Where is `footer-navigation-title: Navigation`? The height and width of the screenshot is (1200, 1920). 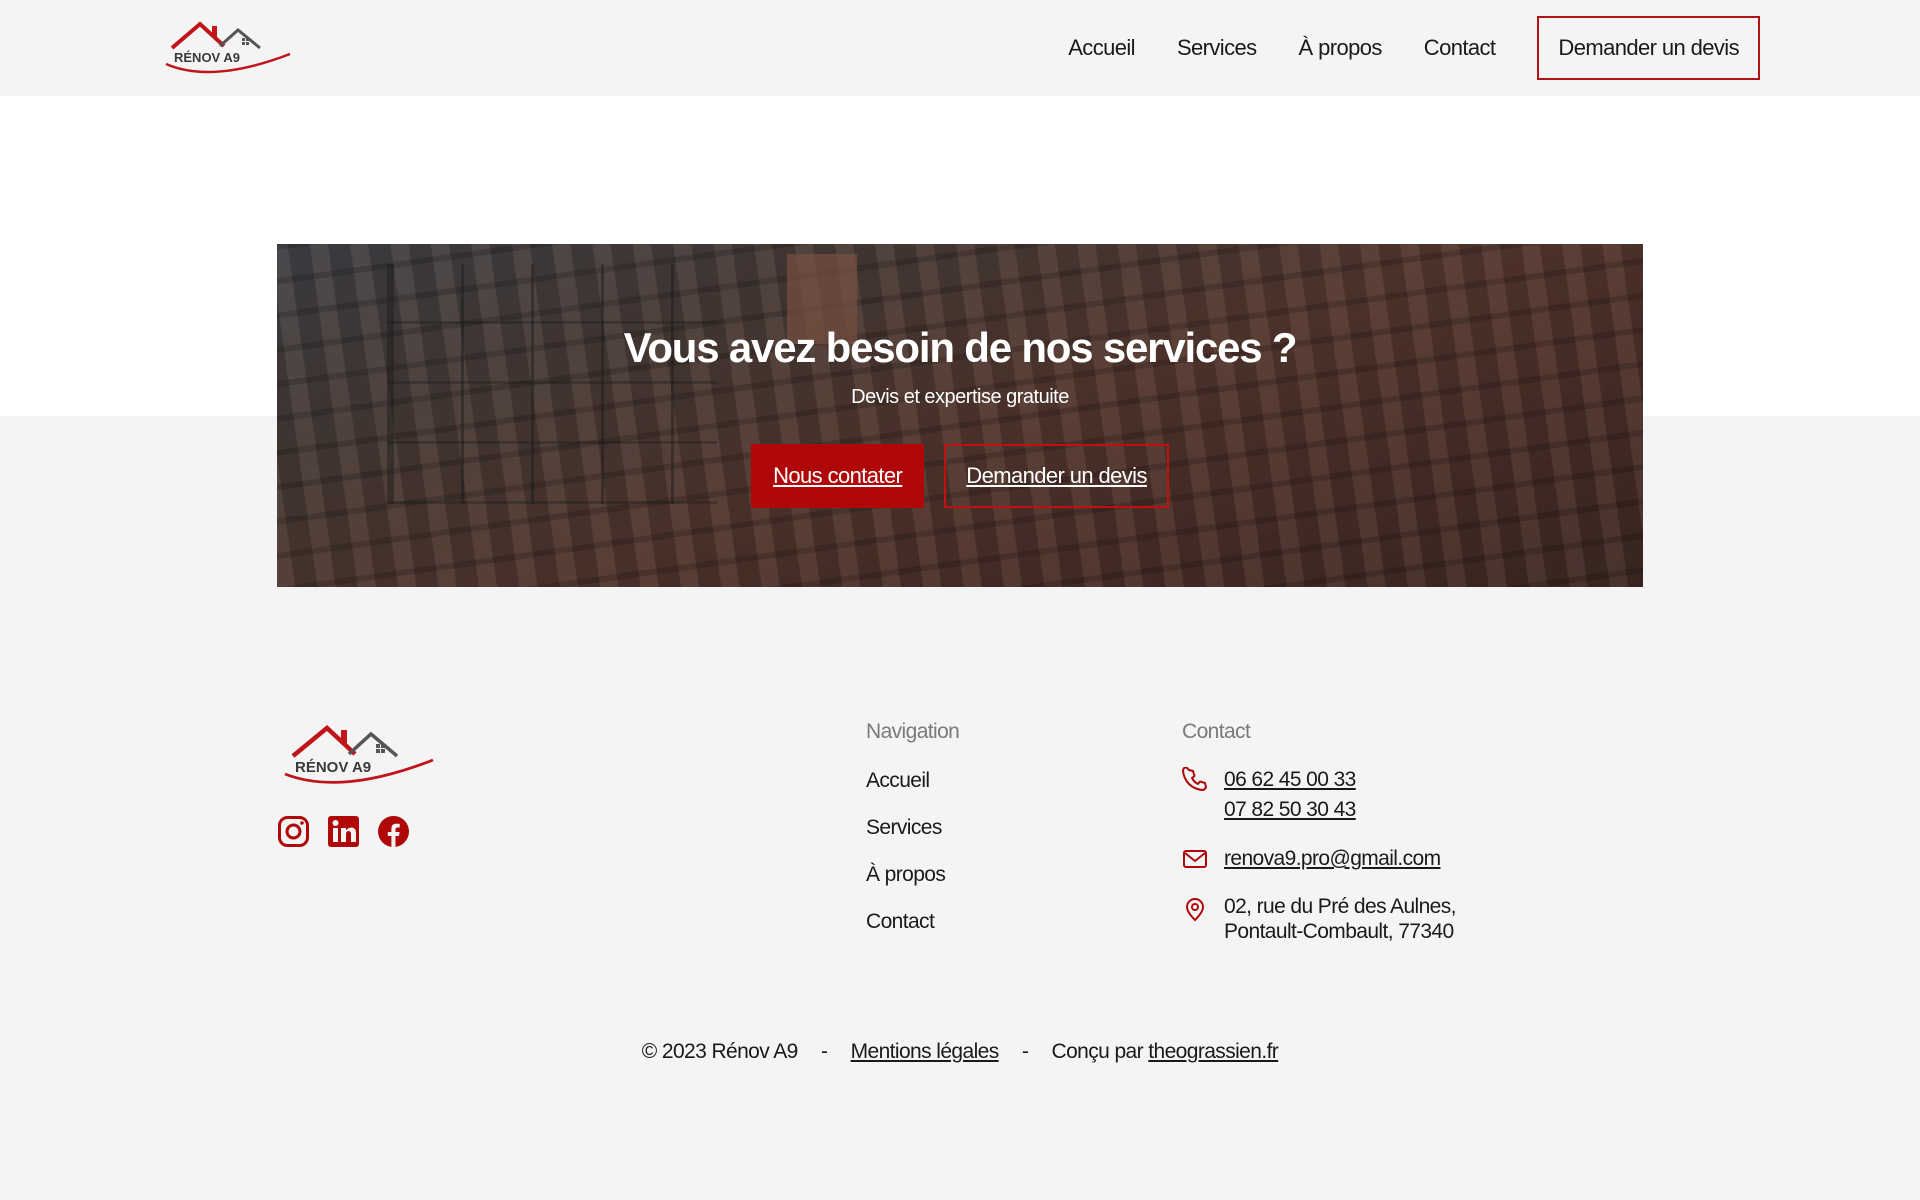
footer-navigation-title: Navigation is located at coordinates (913, 731).